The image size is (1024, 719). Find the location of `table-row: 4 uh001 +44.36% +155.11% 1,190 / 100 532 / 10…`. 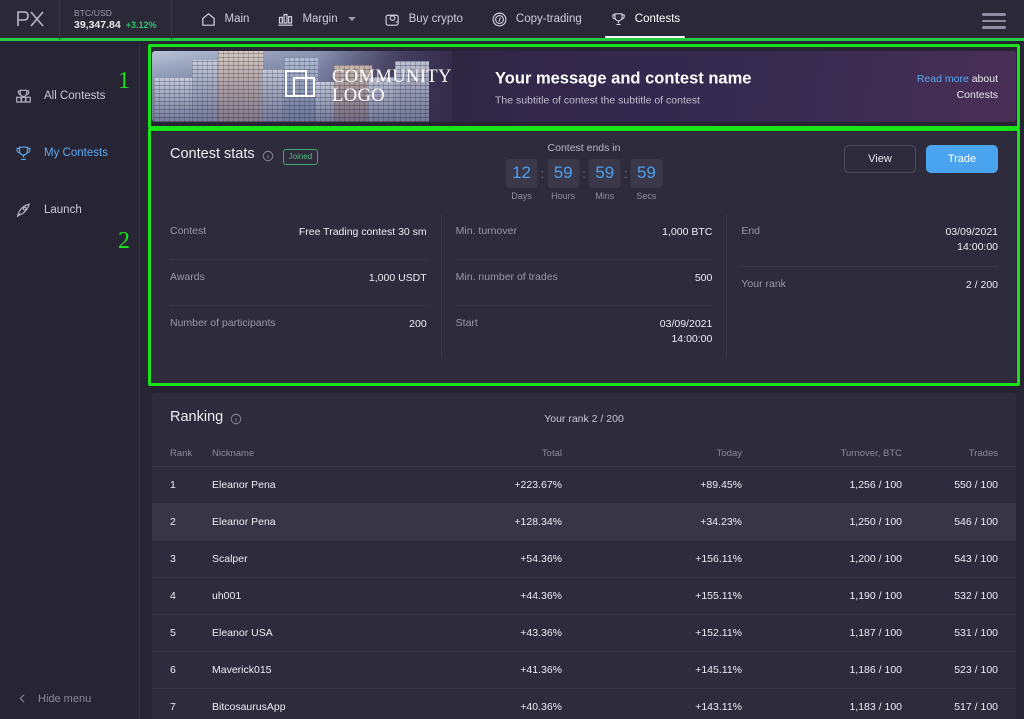

table-row: 4 uh001 +44.36% +155.11% 1,190 / 100 532 / 10… is located at coordinates (584, 596).